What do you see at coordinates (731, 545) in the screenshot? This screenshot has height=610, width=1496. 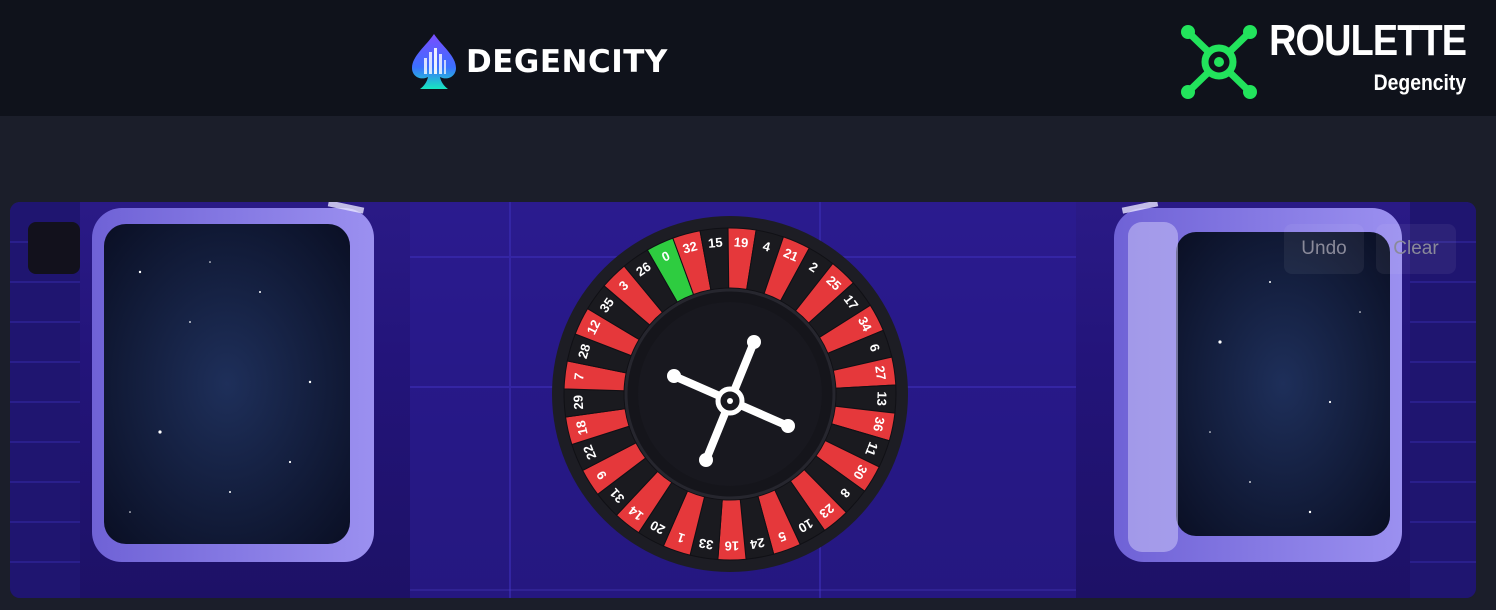 I see `wheel-number-16: 16` at bounding box center [731, 545].